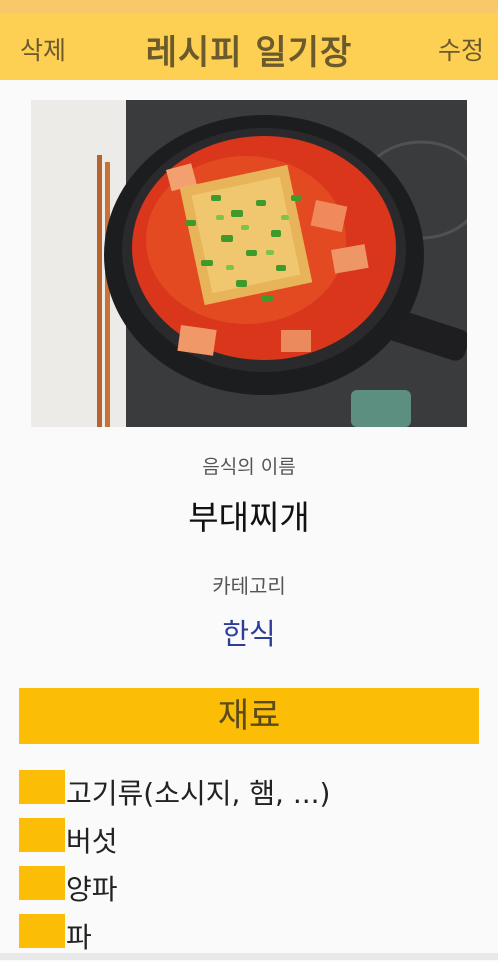  I want to click on category-label: 카테고리, so click(249, 586).